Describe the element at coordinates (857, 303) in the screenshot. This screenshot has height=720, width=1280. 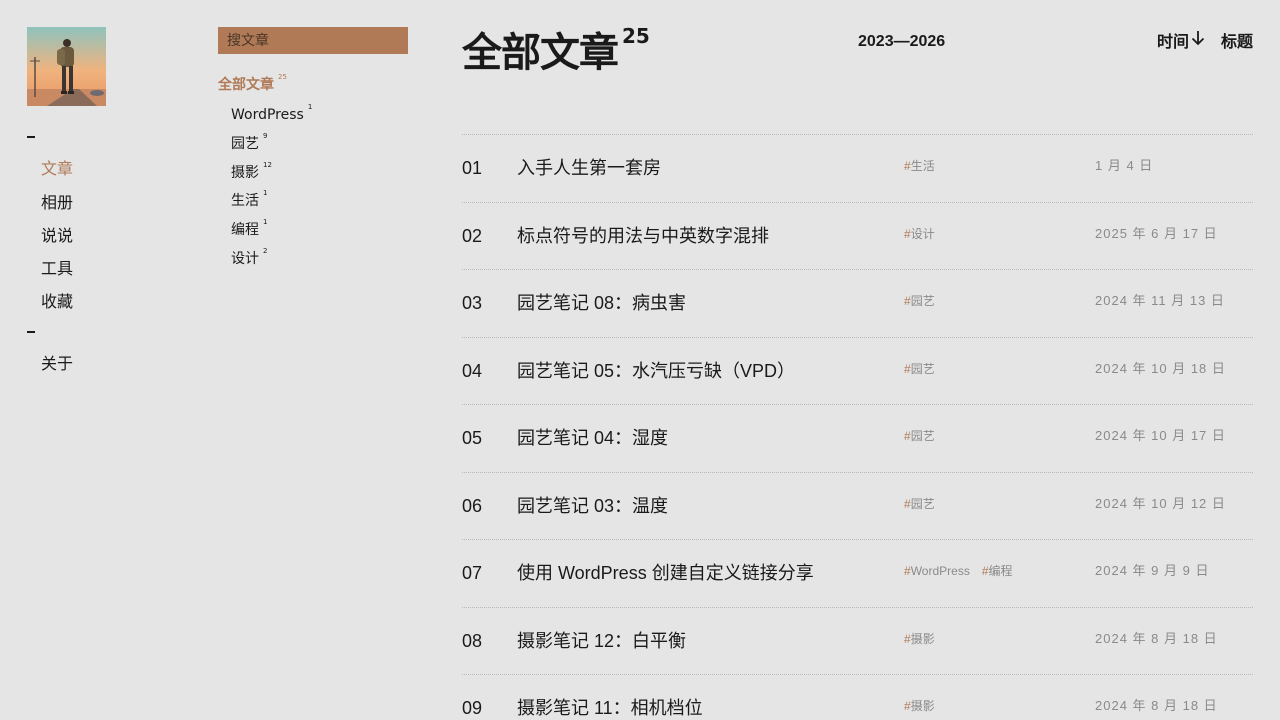
I see `article-row: 03 园艺笔记 08：病虫害 #园艺 2024 年 11 月 13 日` at that location.